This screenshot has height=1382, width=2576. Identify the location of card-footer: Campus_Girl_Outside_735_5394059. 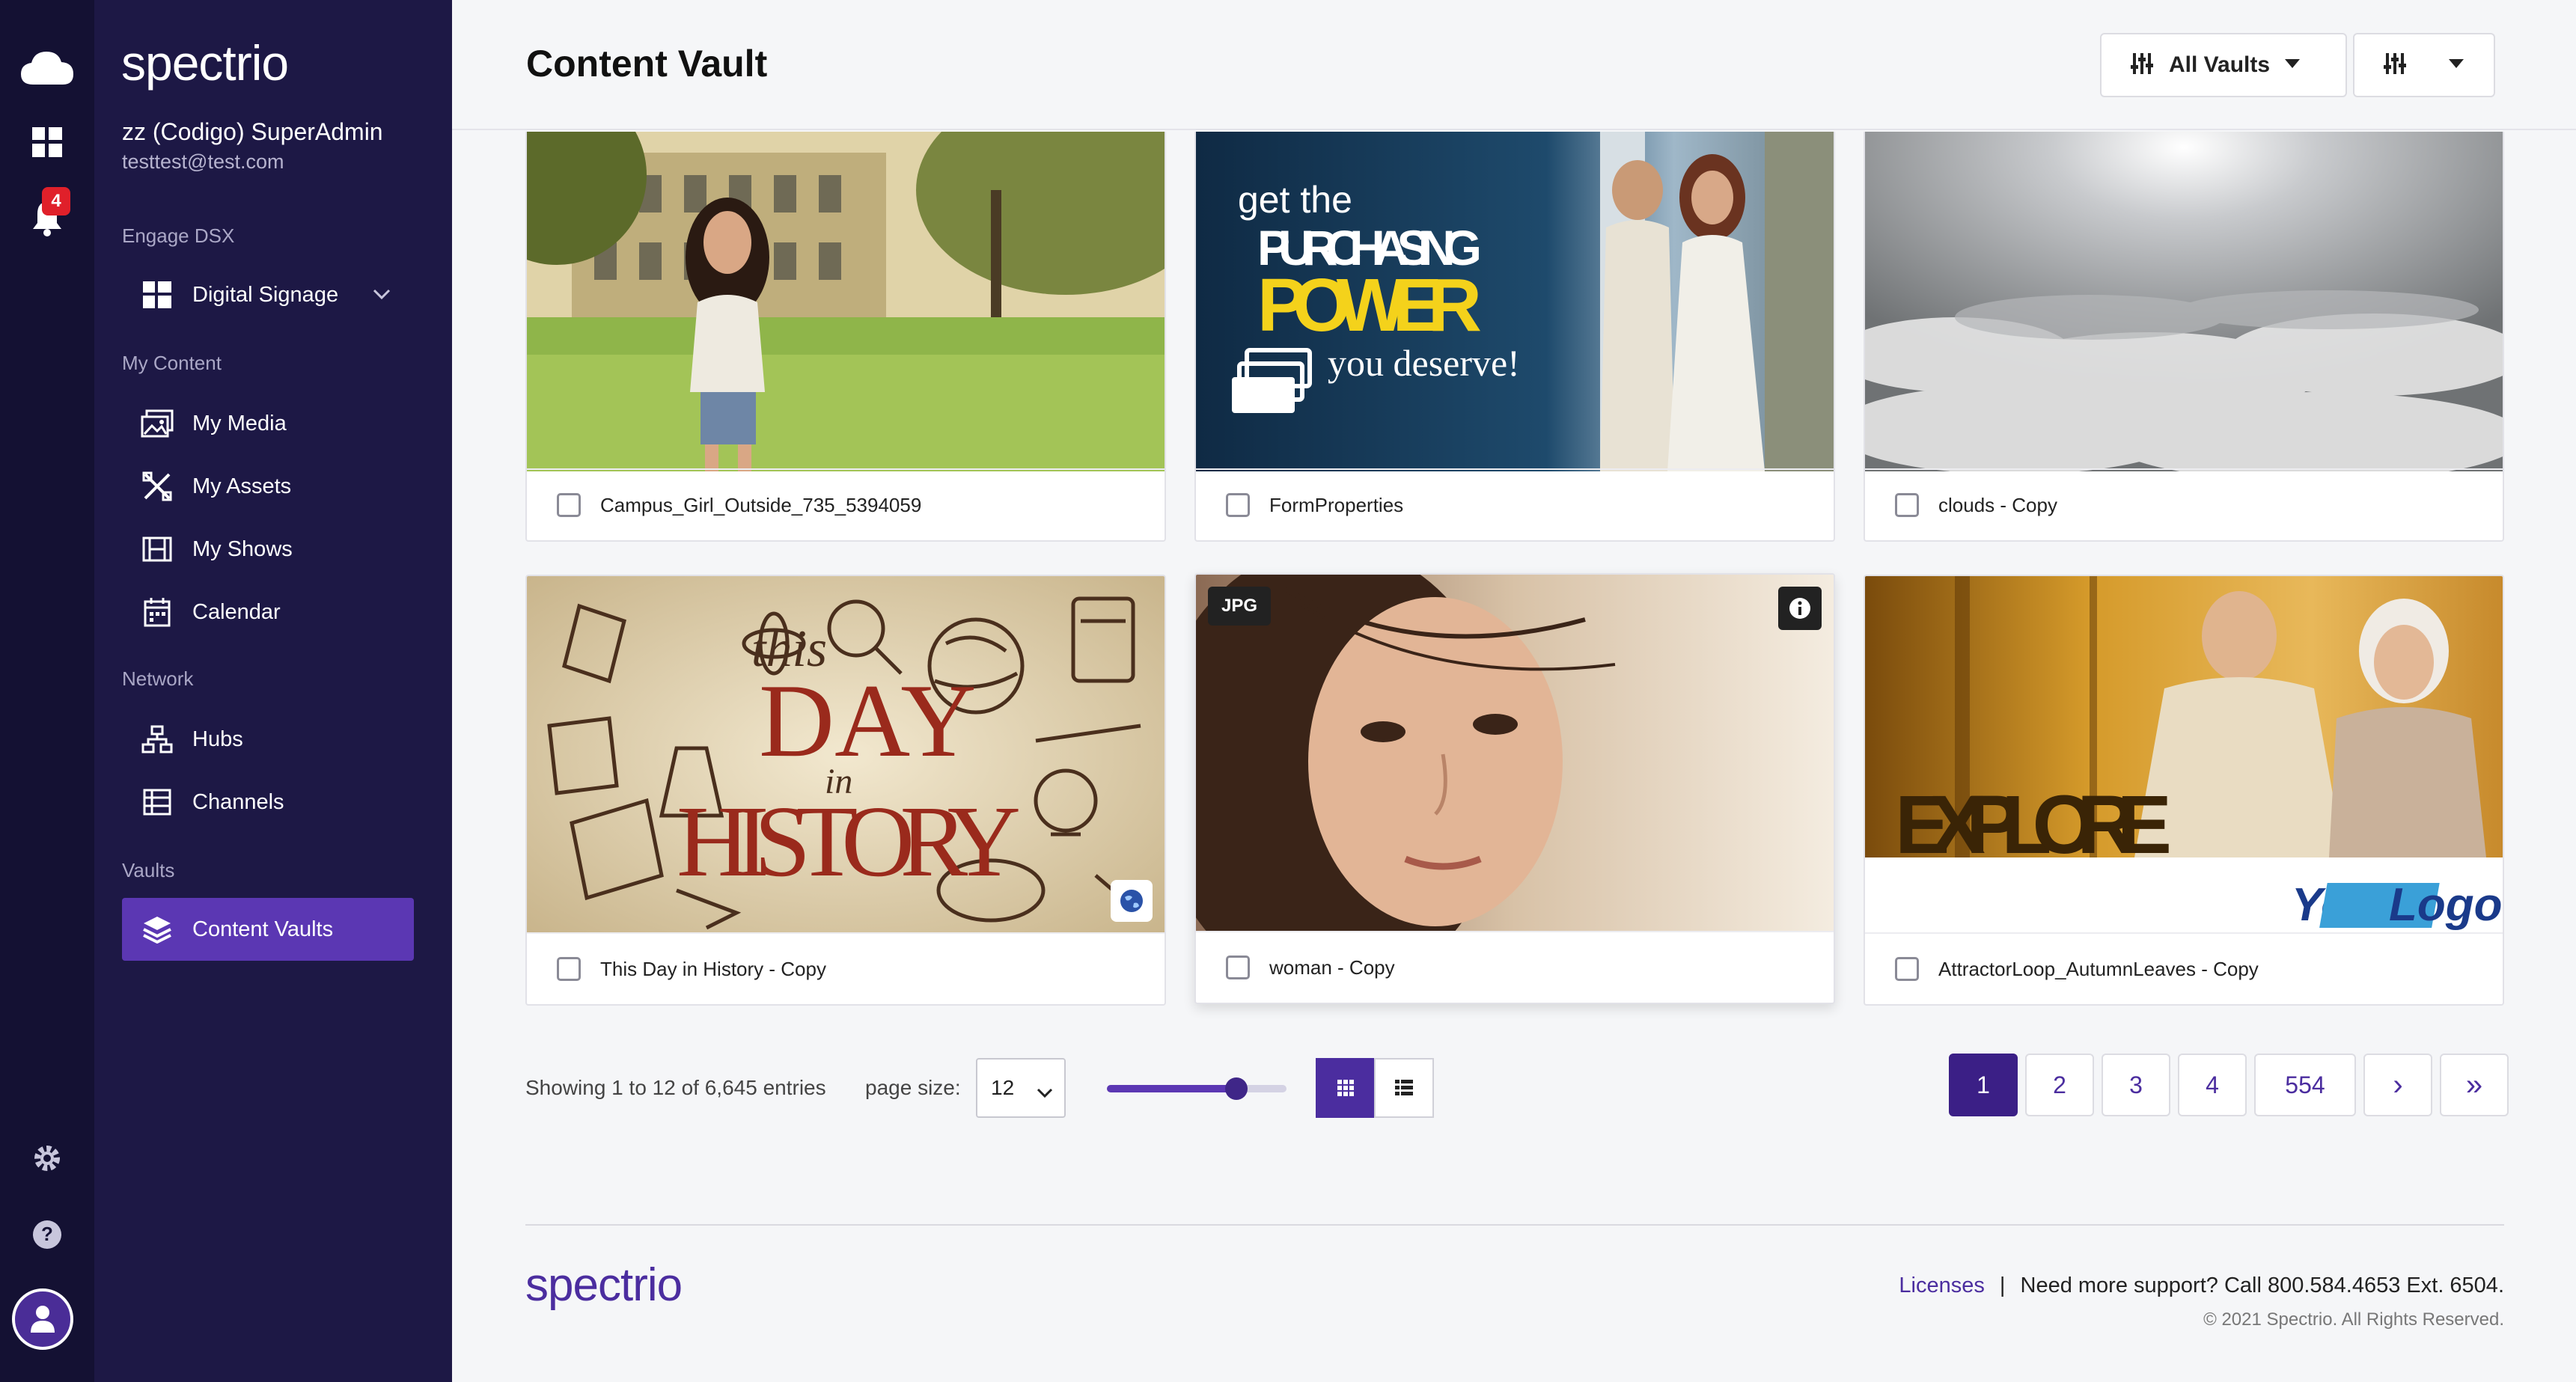
(846, 504).